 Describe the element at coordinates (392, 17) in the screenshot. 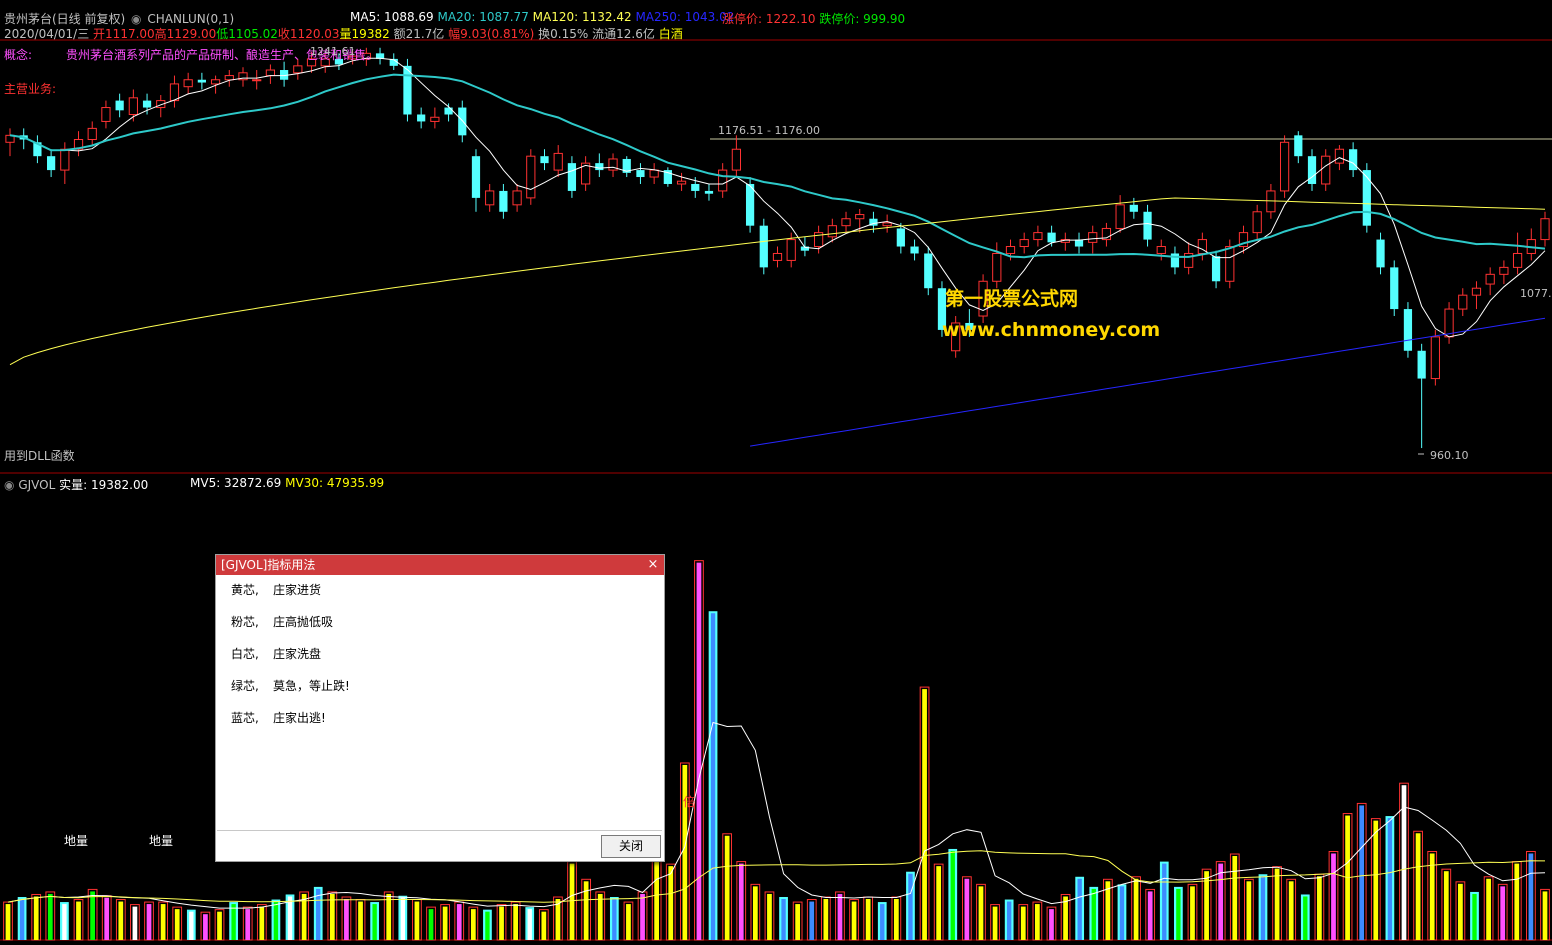

I see `ma5-label: MA5: 1088.69` at that location.